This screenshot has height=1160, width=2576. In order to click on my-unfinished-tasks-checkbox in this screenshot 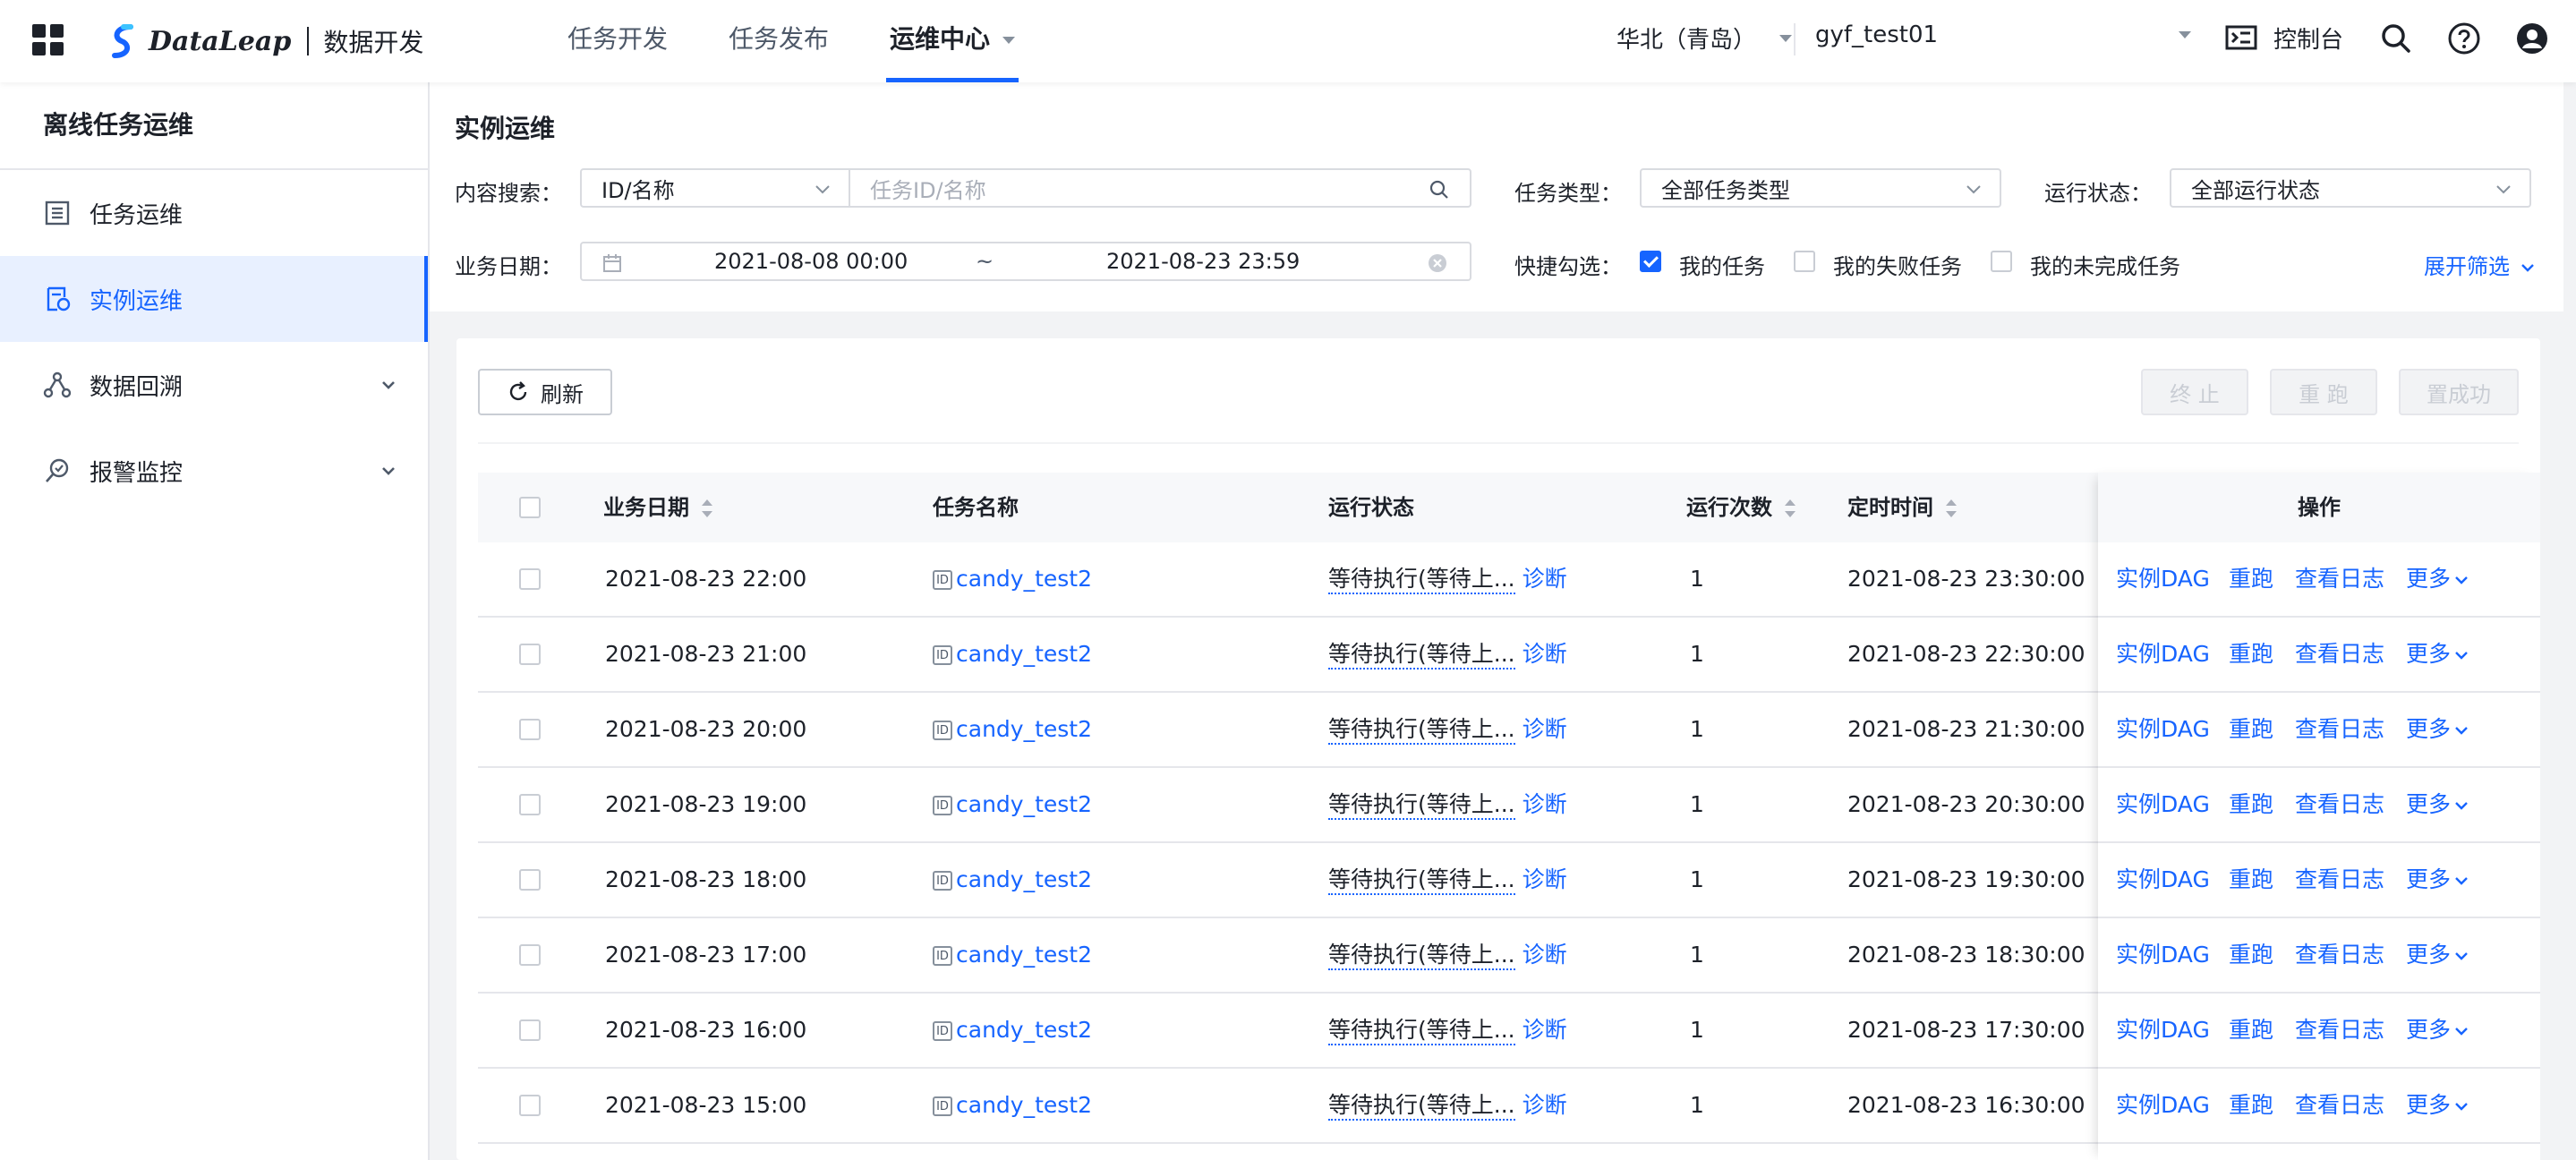, I will do `click(2001, 261)`.